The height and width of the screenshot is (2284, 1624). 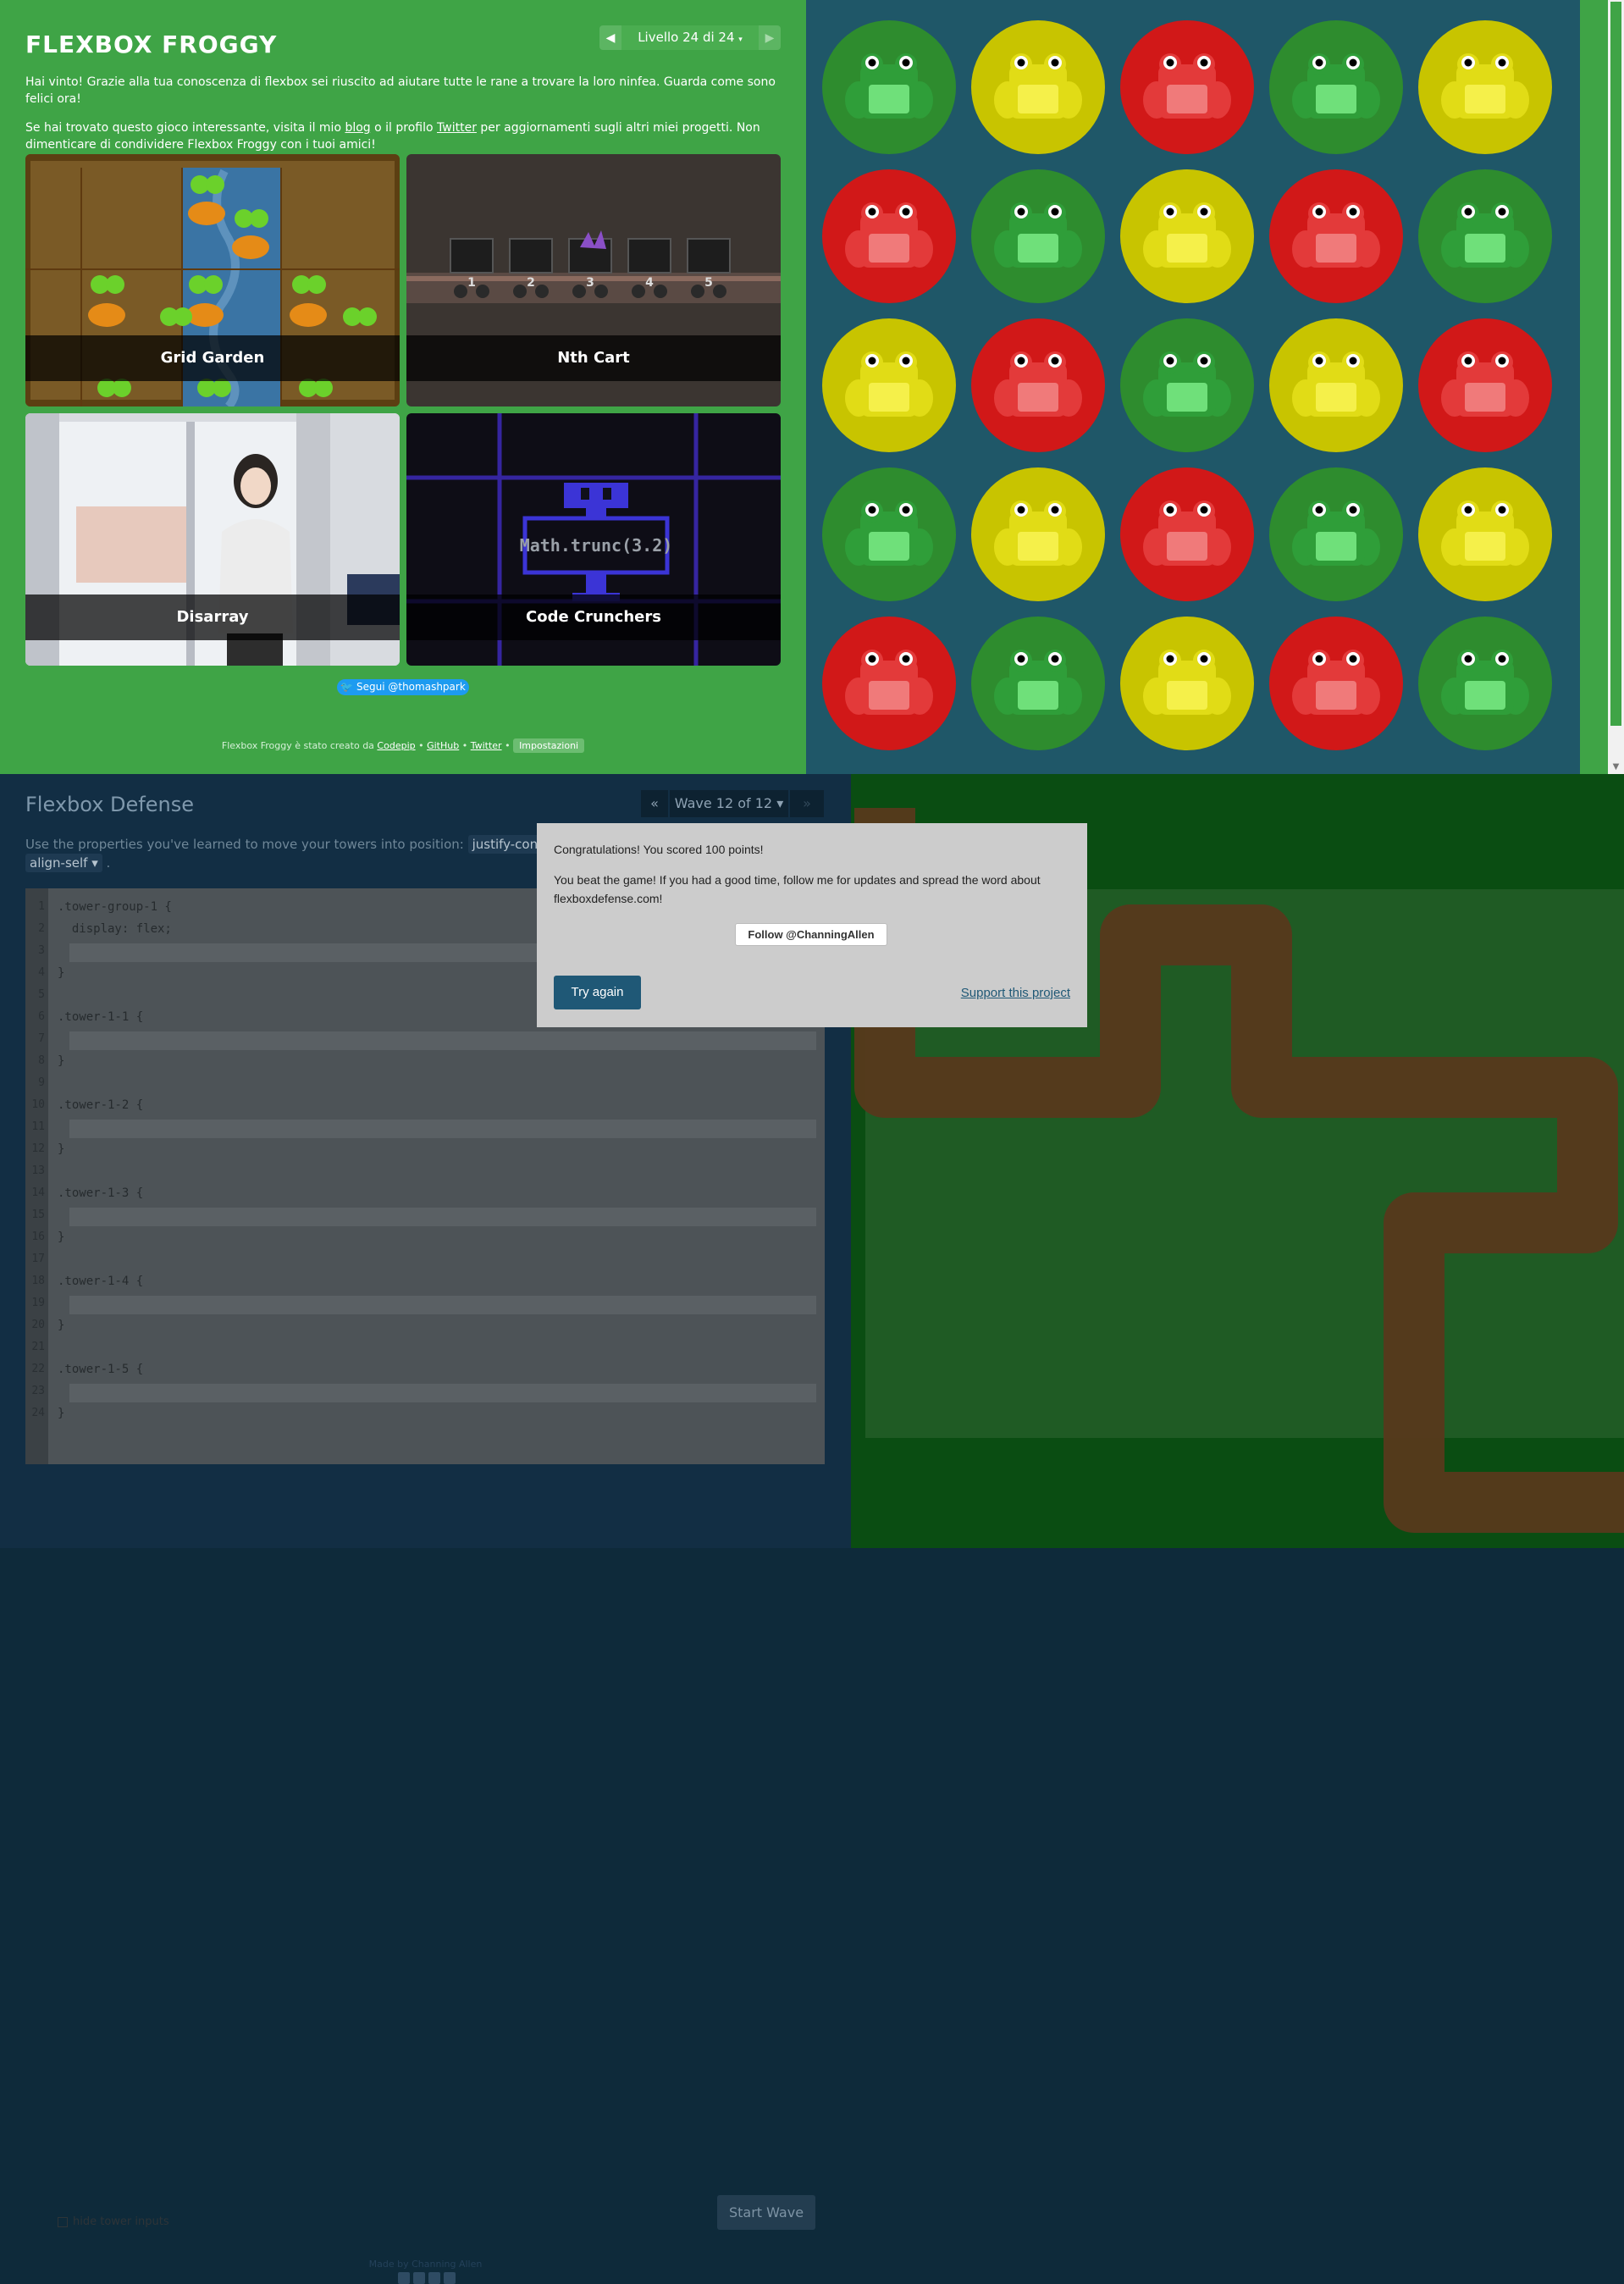 What do you see at coordinates (590, 283) in the screenshot?
I see `cart-number: 3` at bounding box center [590, 283].